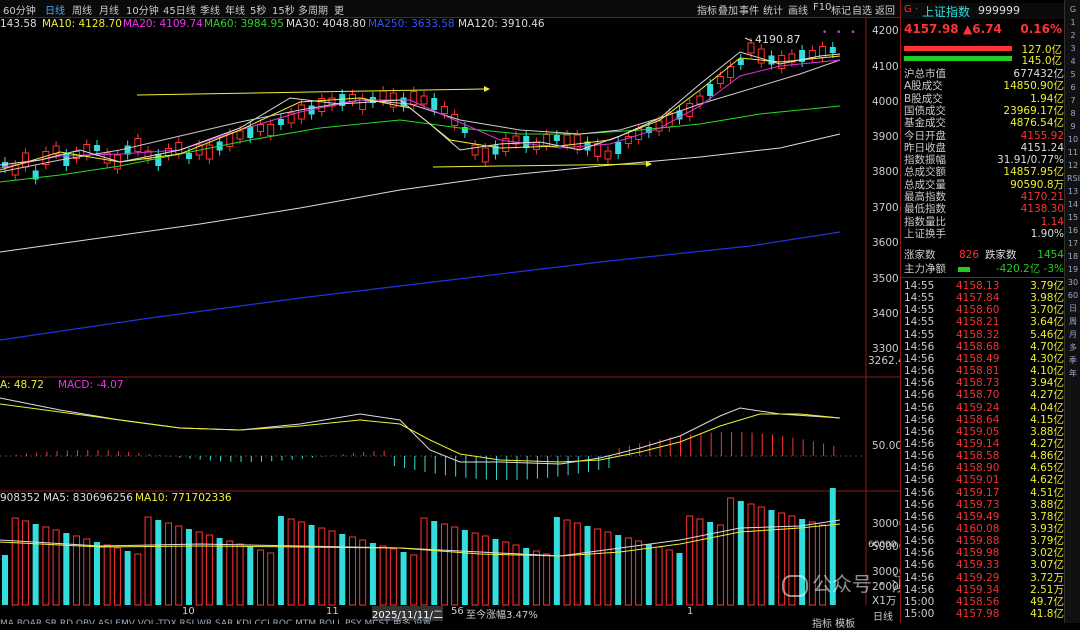 The width and height of the screenshot is (1080, 630). Describe the element at coordinates (978, 529) in the screenshot. I see `tick-price: 4160.08` at that location.